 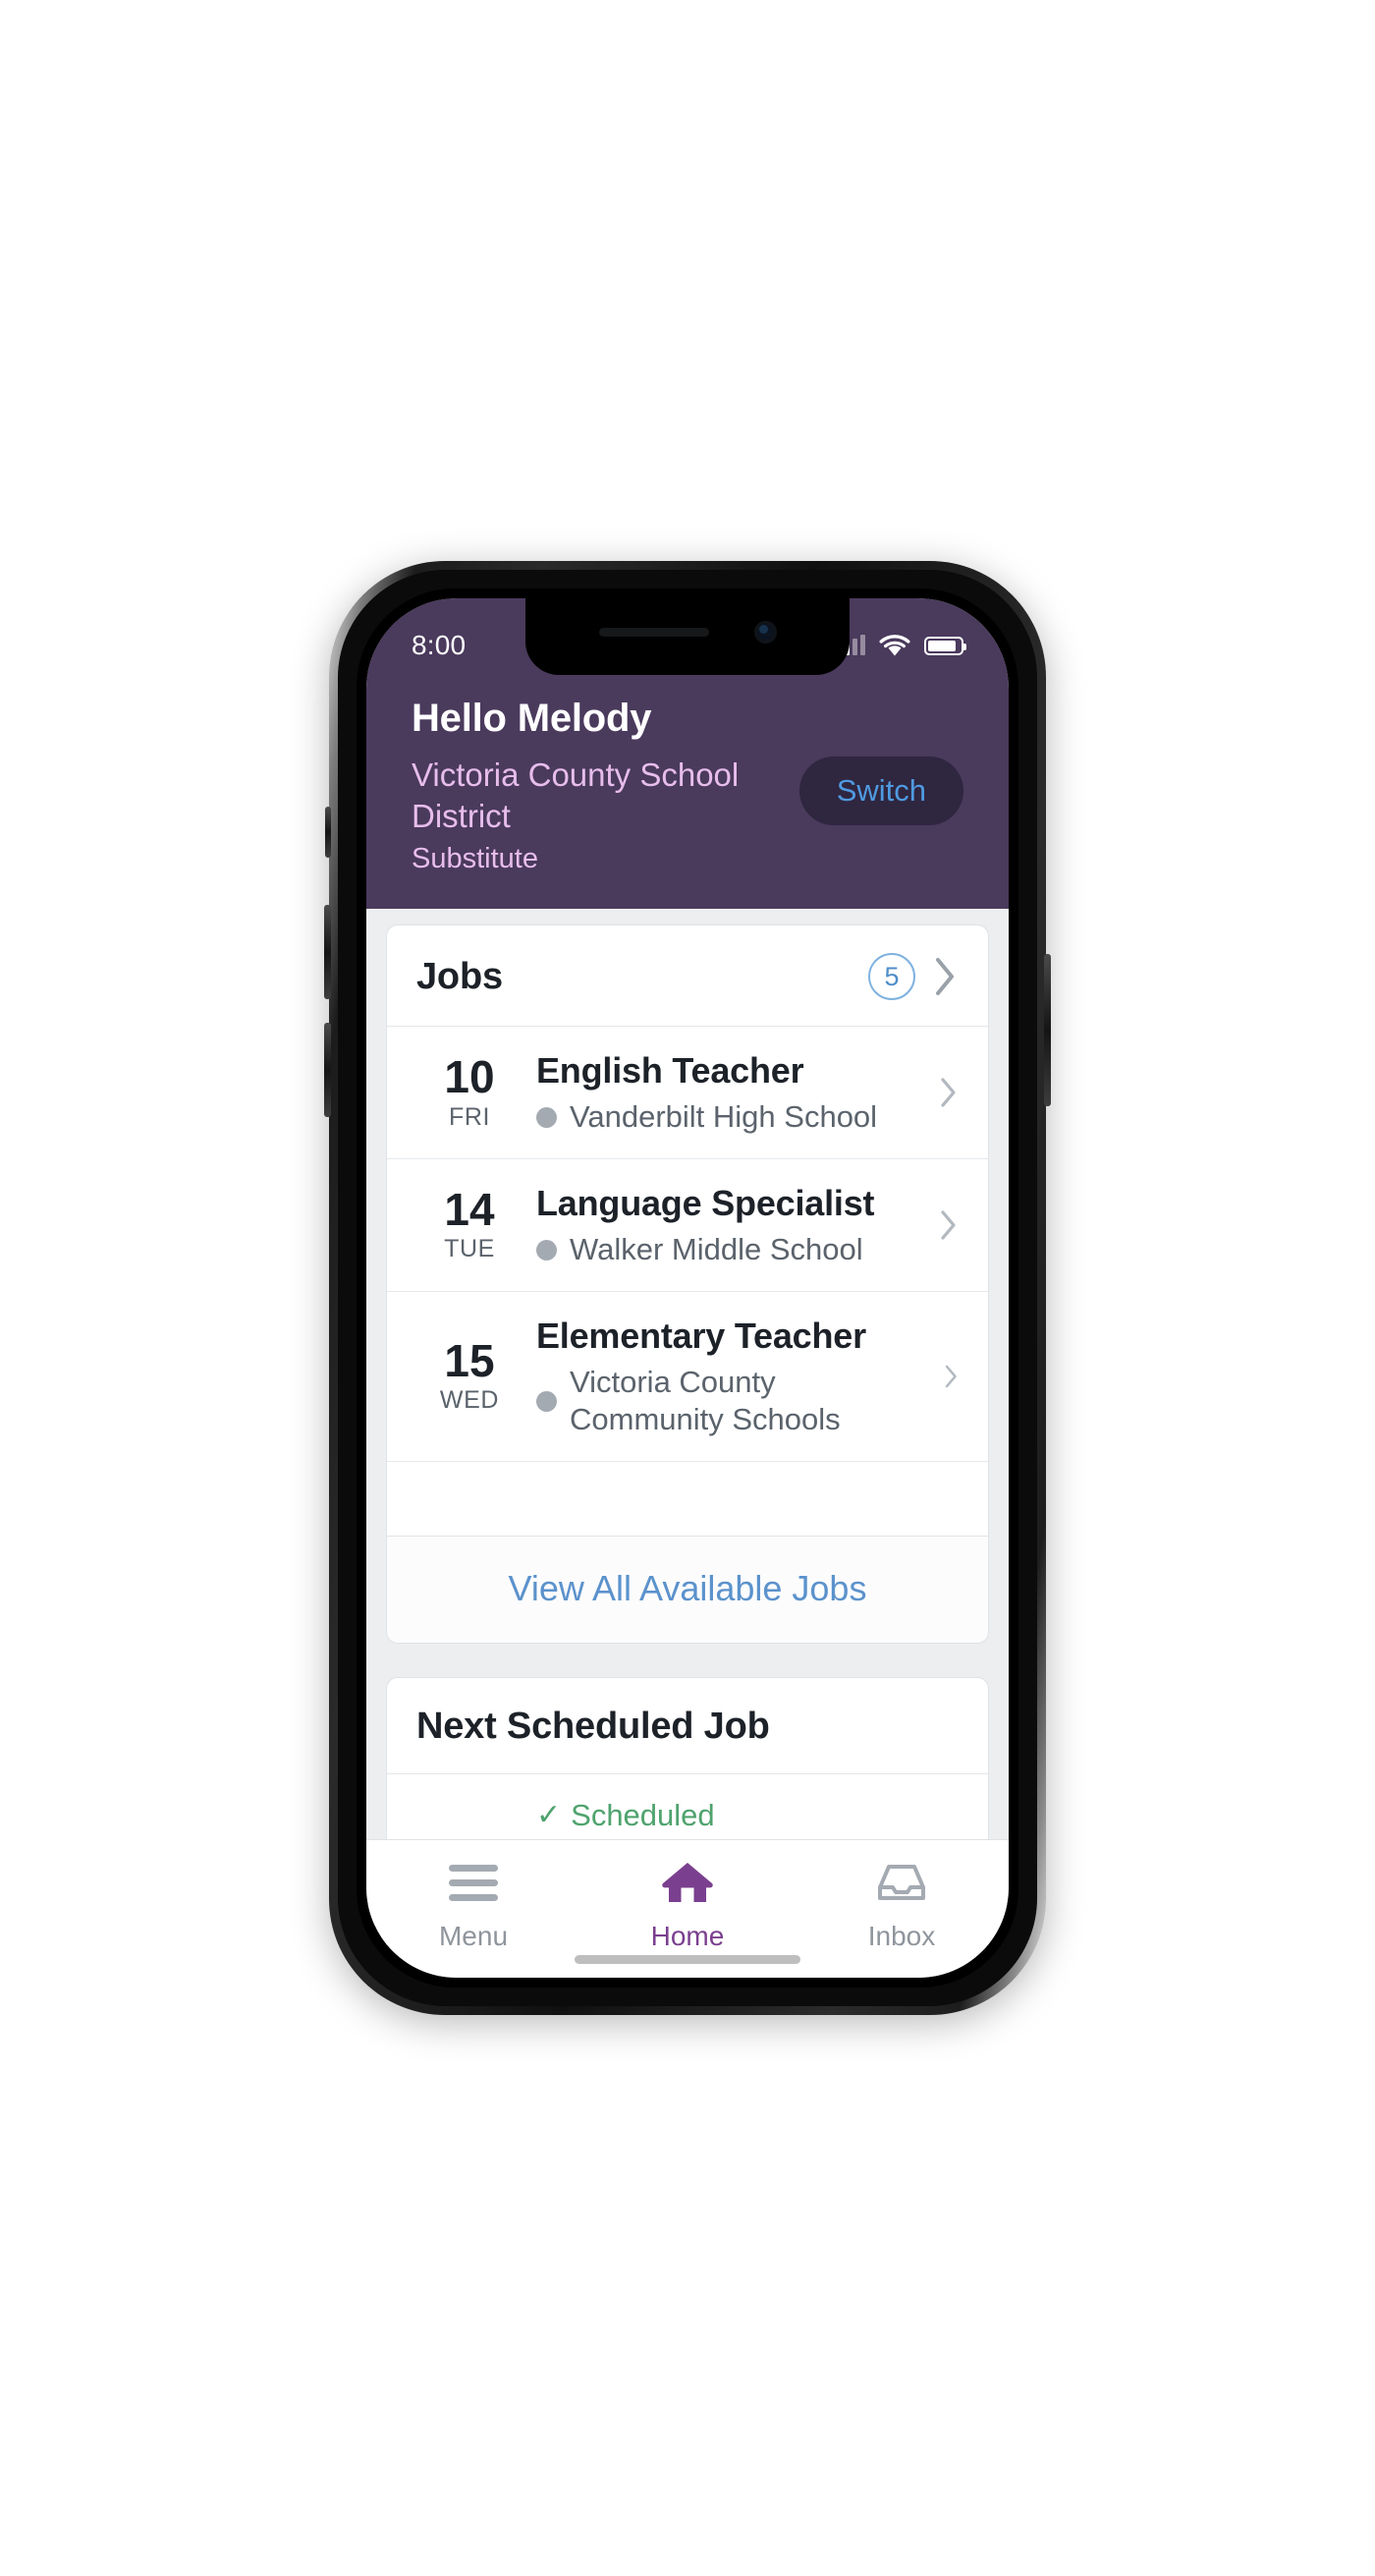 I want to click on status-bar-indicators, so click(x=901, y=646).